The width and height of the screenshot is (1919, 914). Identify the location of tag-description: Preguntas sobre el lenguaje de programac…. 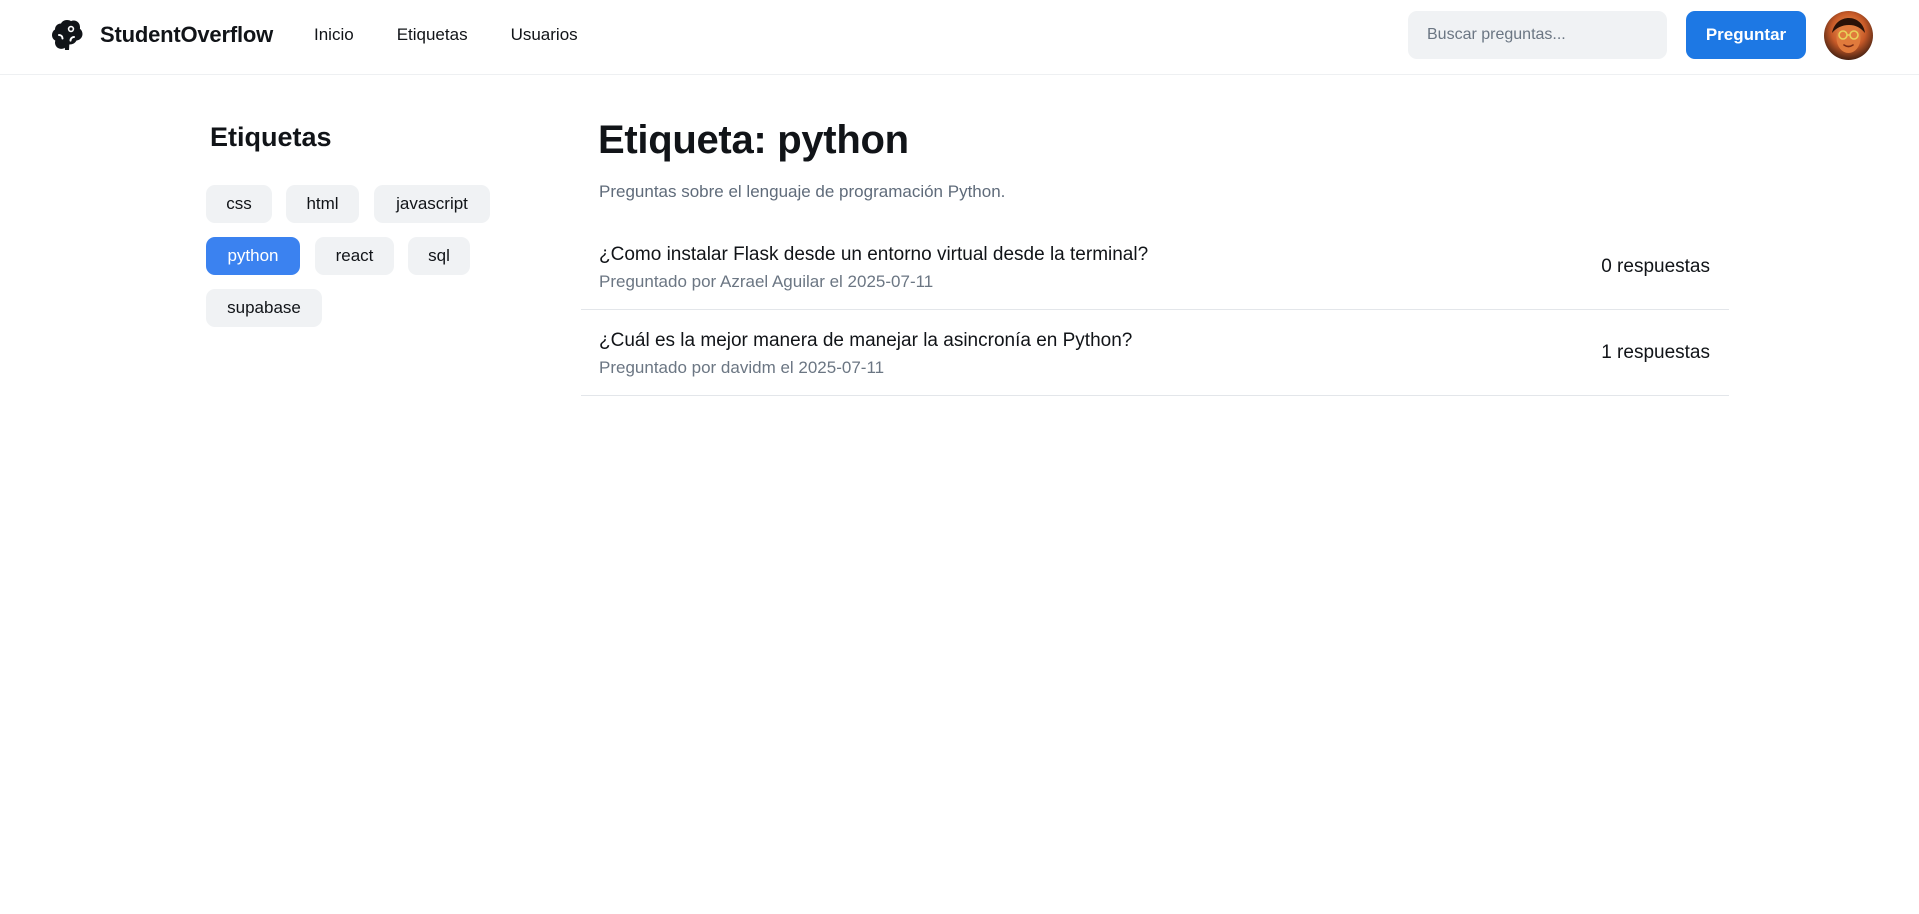
(802, 191).